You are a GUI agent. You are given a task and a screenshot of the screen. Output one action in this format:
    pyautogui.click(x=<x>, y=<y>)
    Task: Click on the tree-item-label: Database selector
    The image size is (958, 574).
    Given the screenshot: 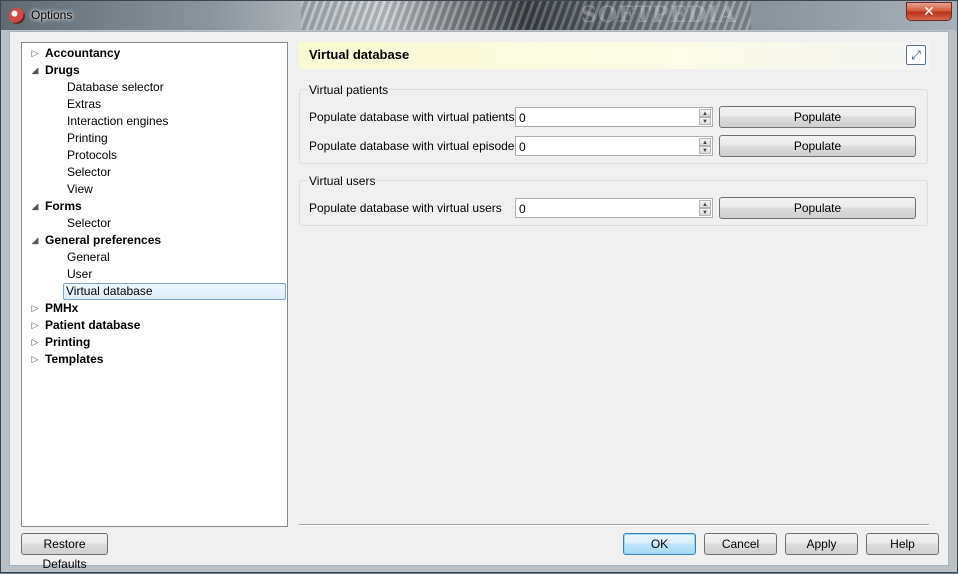 What is the action you would take?
    pyautogui.click(x=115, y=87)
    